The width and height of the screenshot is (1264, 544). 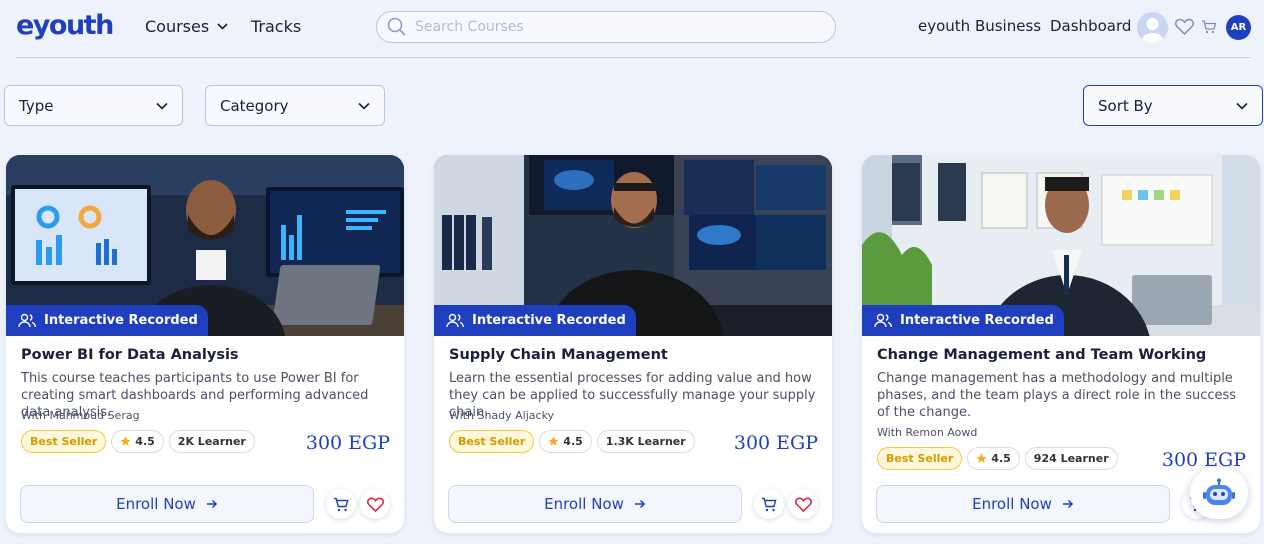 I want to click on nav-courses-menu: Courses, so click(x=186, y=26).